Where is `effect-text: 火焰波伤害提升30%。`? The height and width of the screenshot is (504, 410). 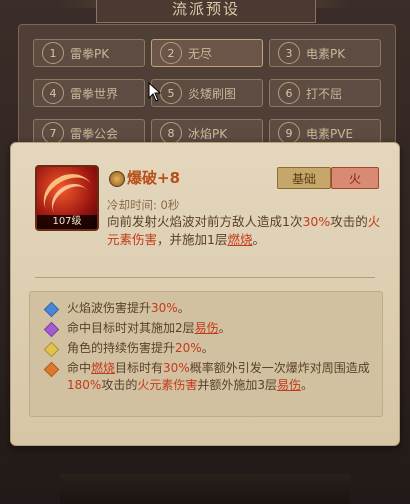
effect-text: 火焰波伤害提升30%。 is located at coordinates (220, 308).